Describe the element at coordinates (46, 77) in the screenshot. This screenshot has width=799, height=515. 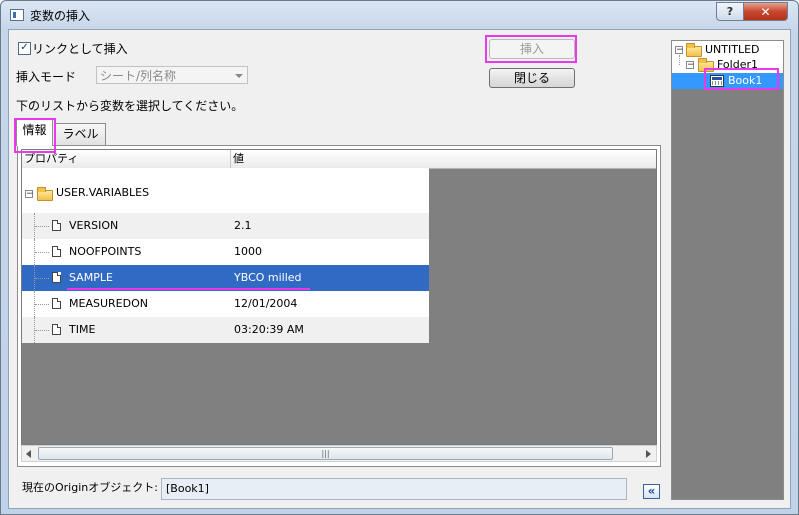
I see `mode-label: 挿入モード` at that location.